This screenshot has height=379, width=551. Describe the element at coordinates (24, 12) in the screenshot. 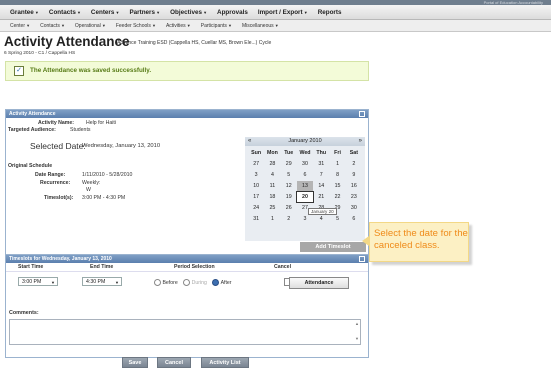

I see `nav-grantee: Grantee ▼` at that location.